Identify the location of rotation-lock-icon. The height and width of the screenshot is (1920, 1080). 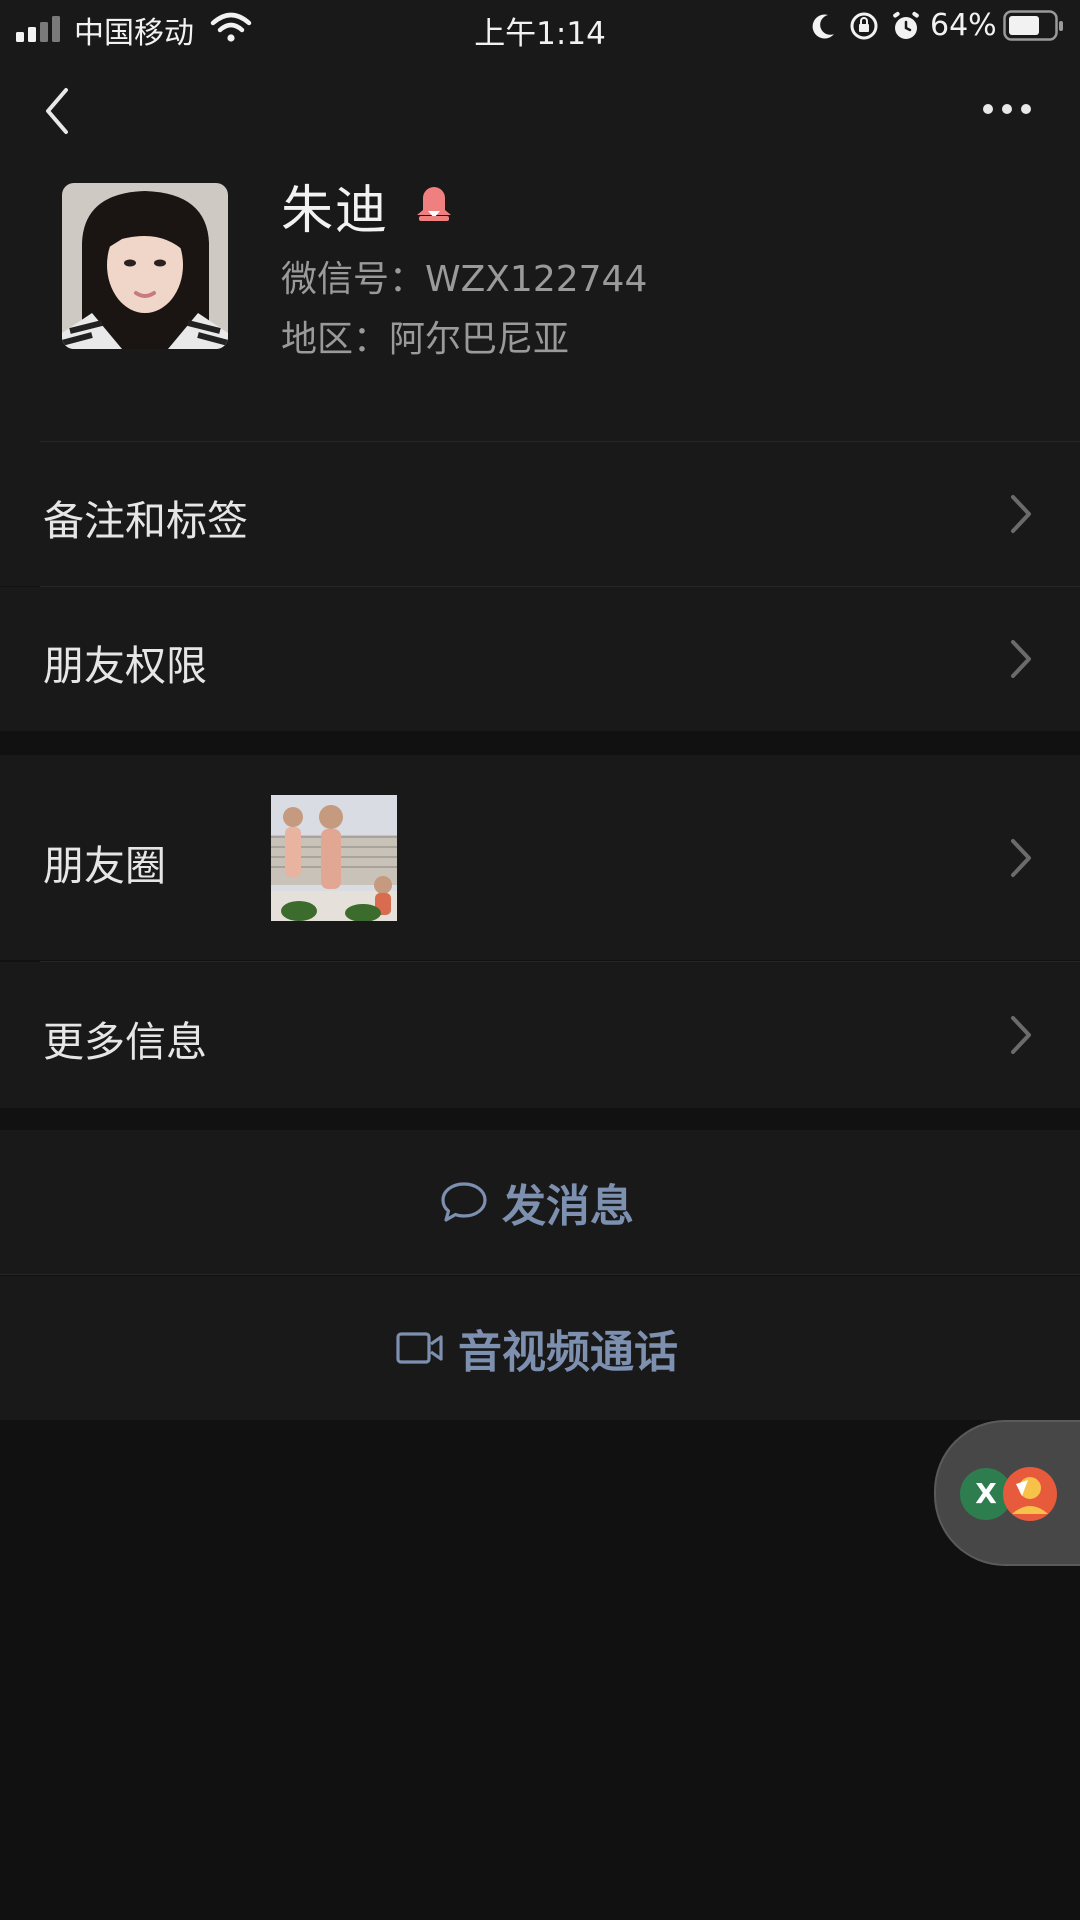
(864, 26).